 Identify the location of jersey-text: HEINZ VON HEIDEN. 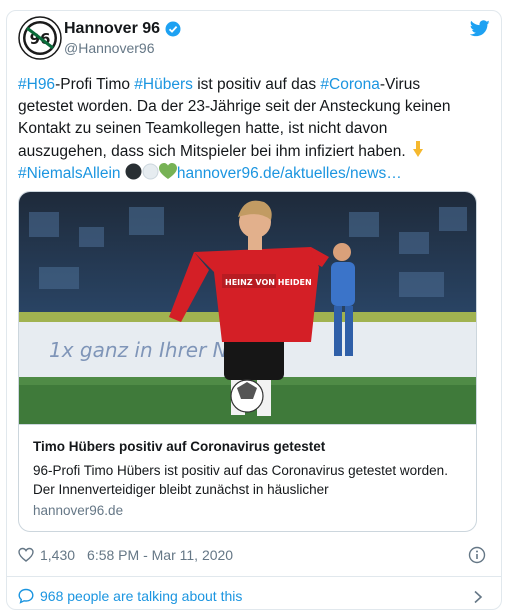
(268, 282).